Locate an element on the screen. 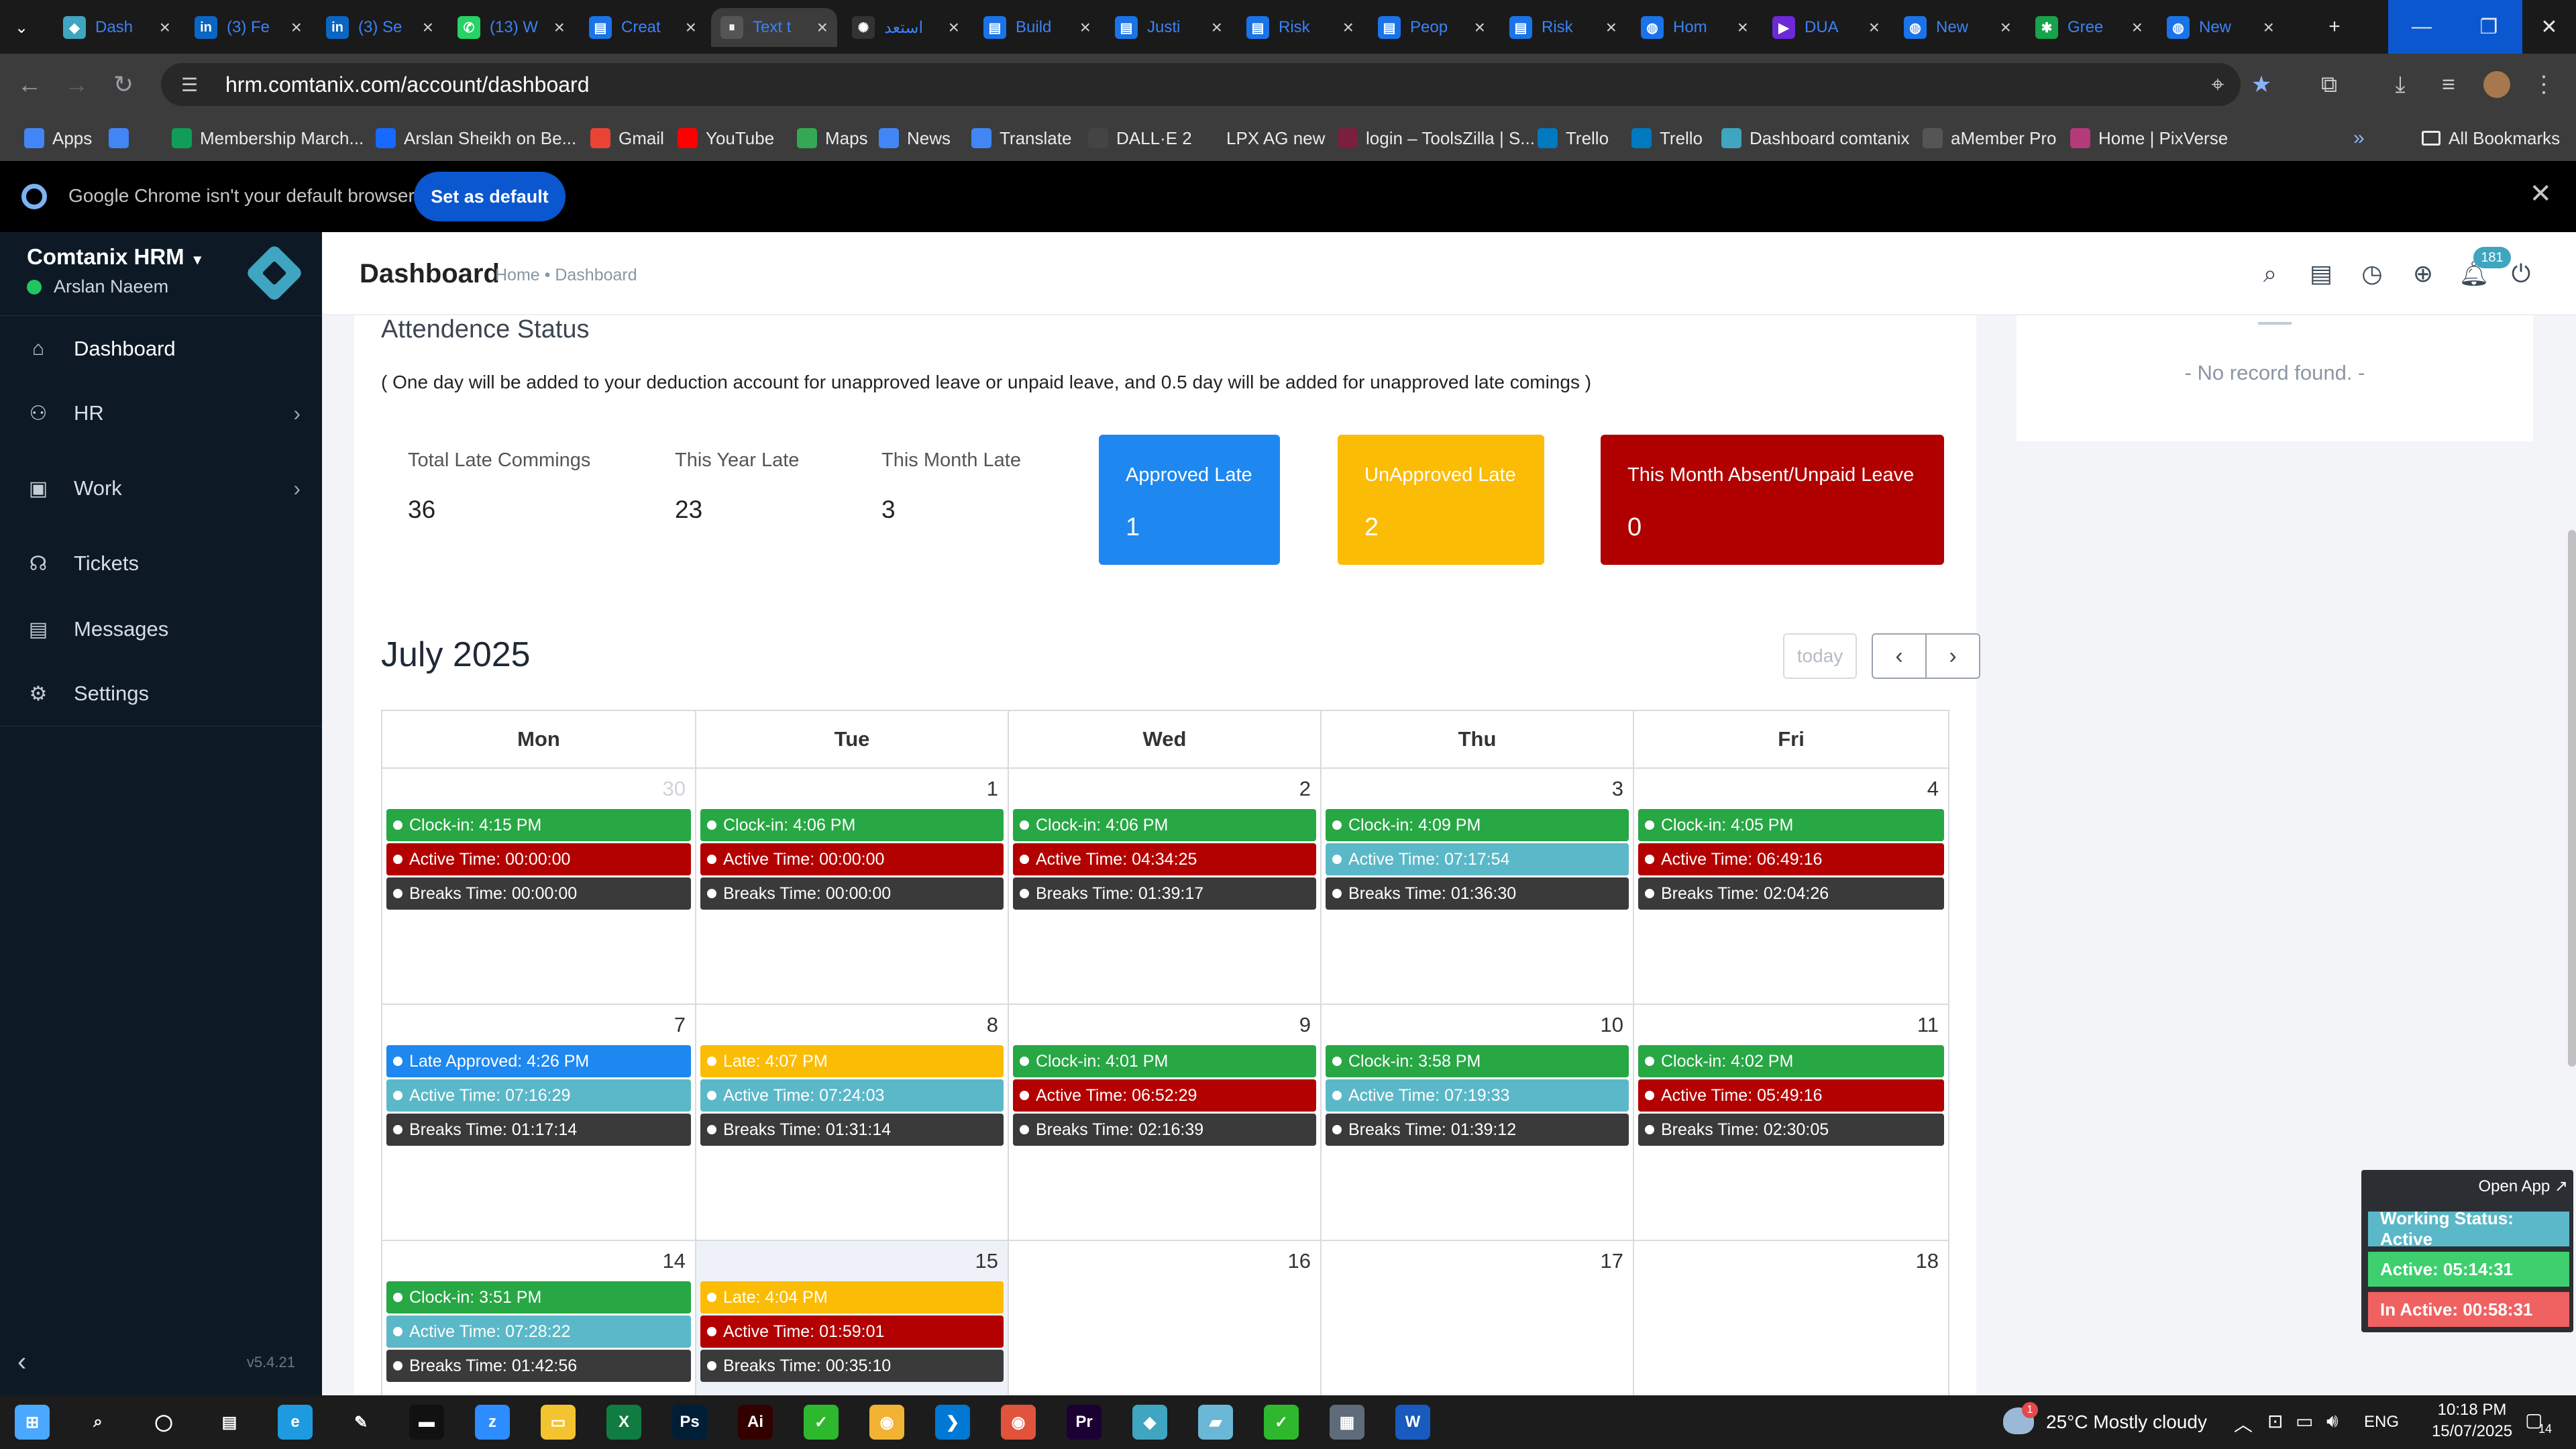  zoom-icon: z is located at coordinates (492, 1422).